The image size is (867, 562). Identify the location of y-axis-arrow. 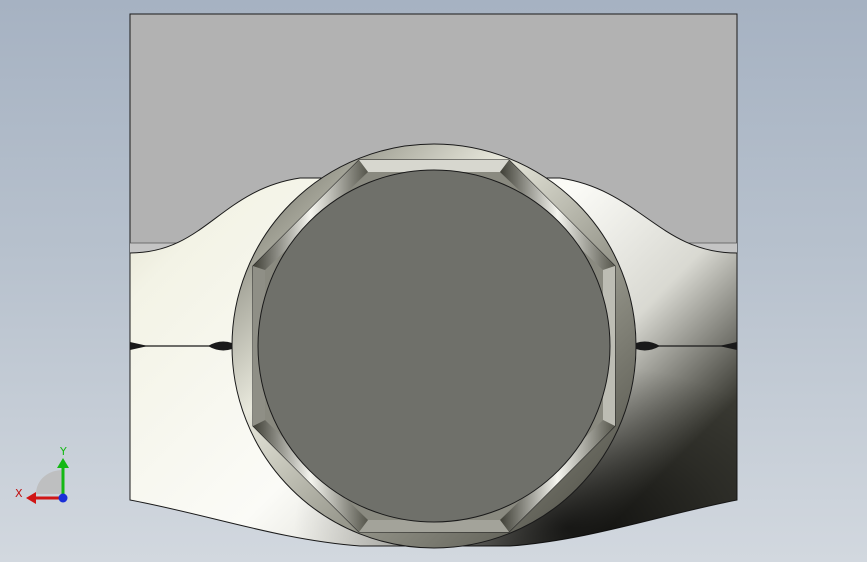
(63, 463).